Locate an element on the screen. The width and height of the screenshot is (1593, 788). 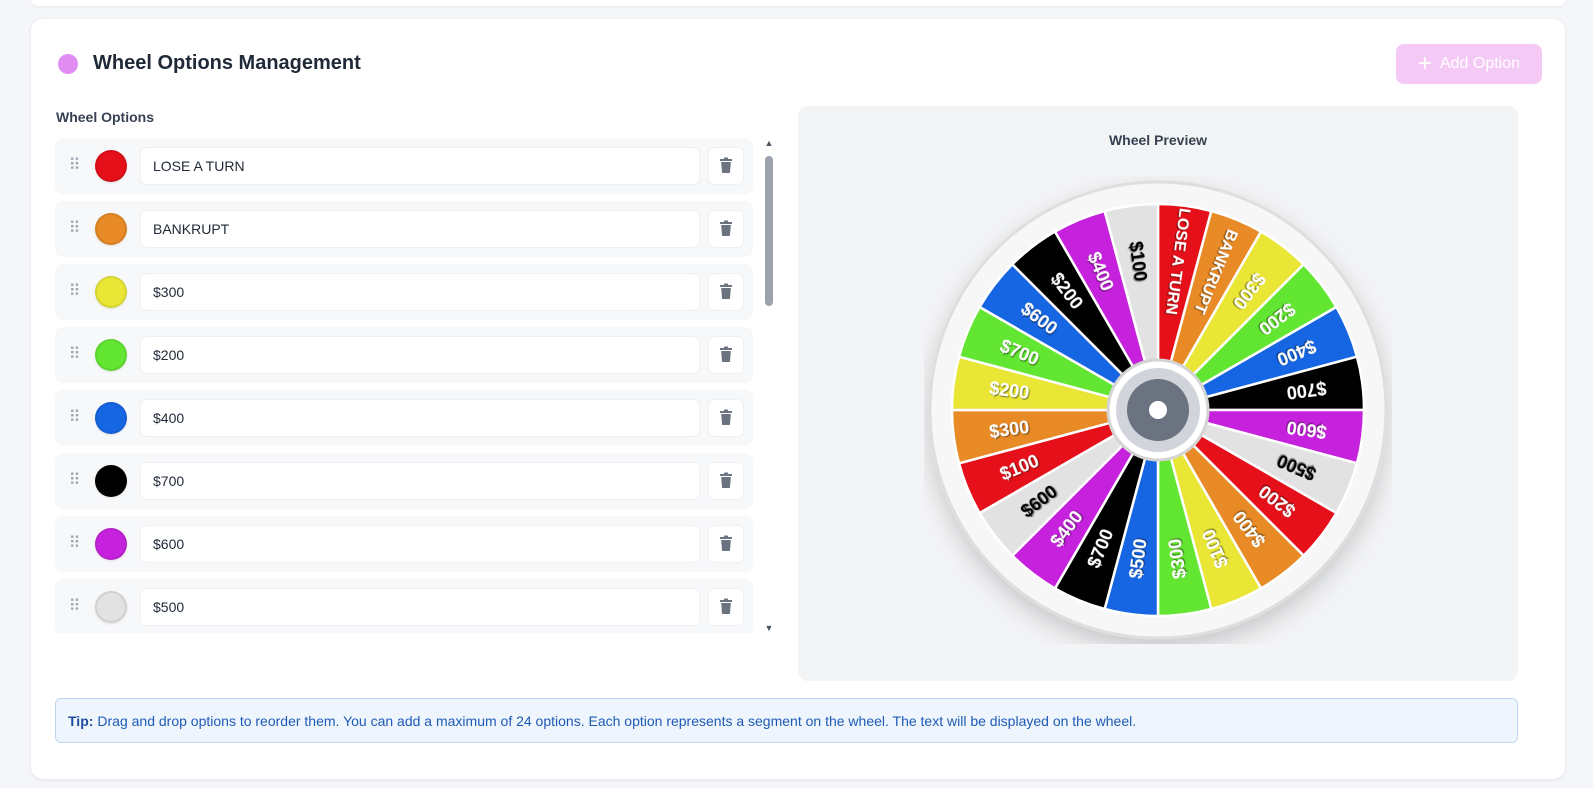
previous-card-edge is located at coordinates (798, 3).